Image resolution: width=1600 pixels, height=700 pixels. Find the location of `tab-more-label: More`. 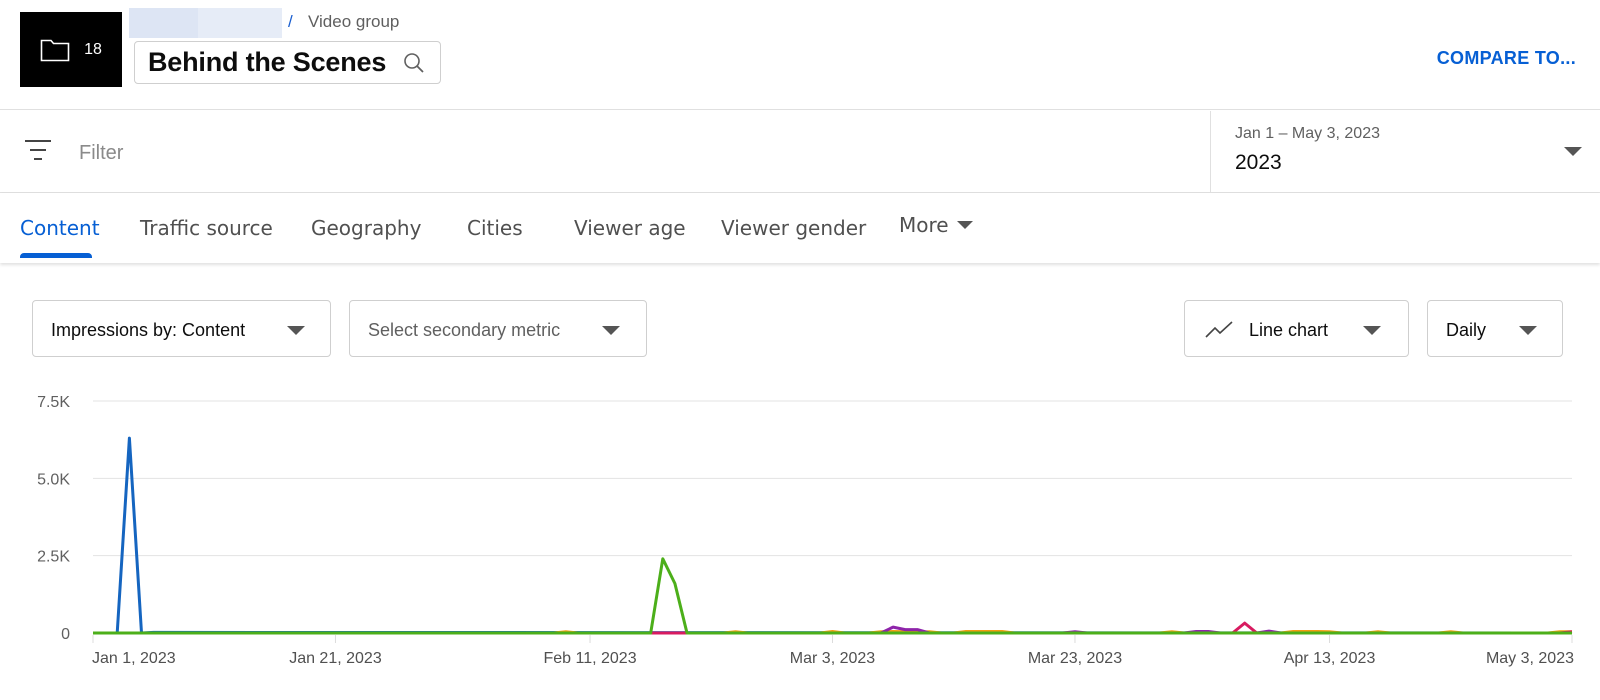

tab-more-label: More is located at coordinates (924, 225).